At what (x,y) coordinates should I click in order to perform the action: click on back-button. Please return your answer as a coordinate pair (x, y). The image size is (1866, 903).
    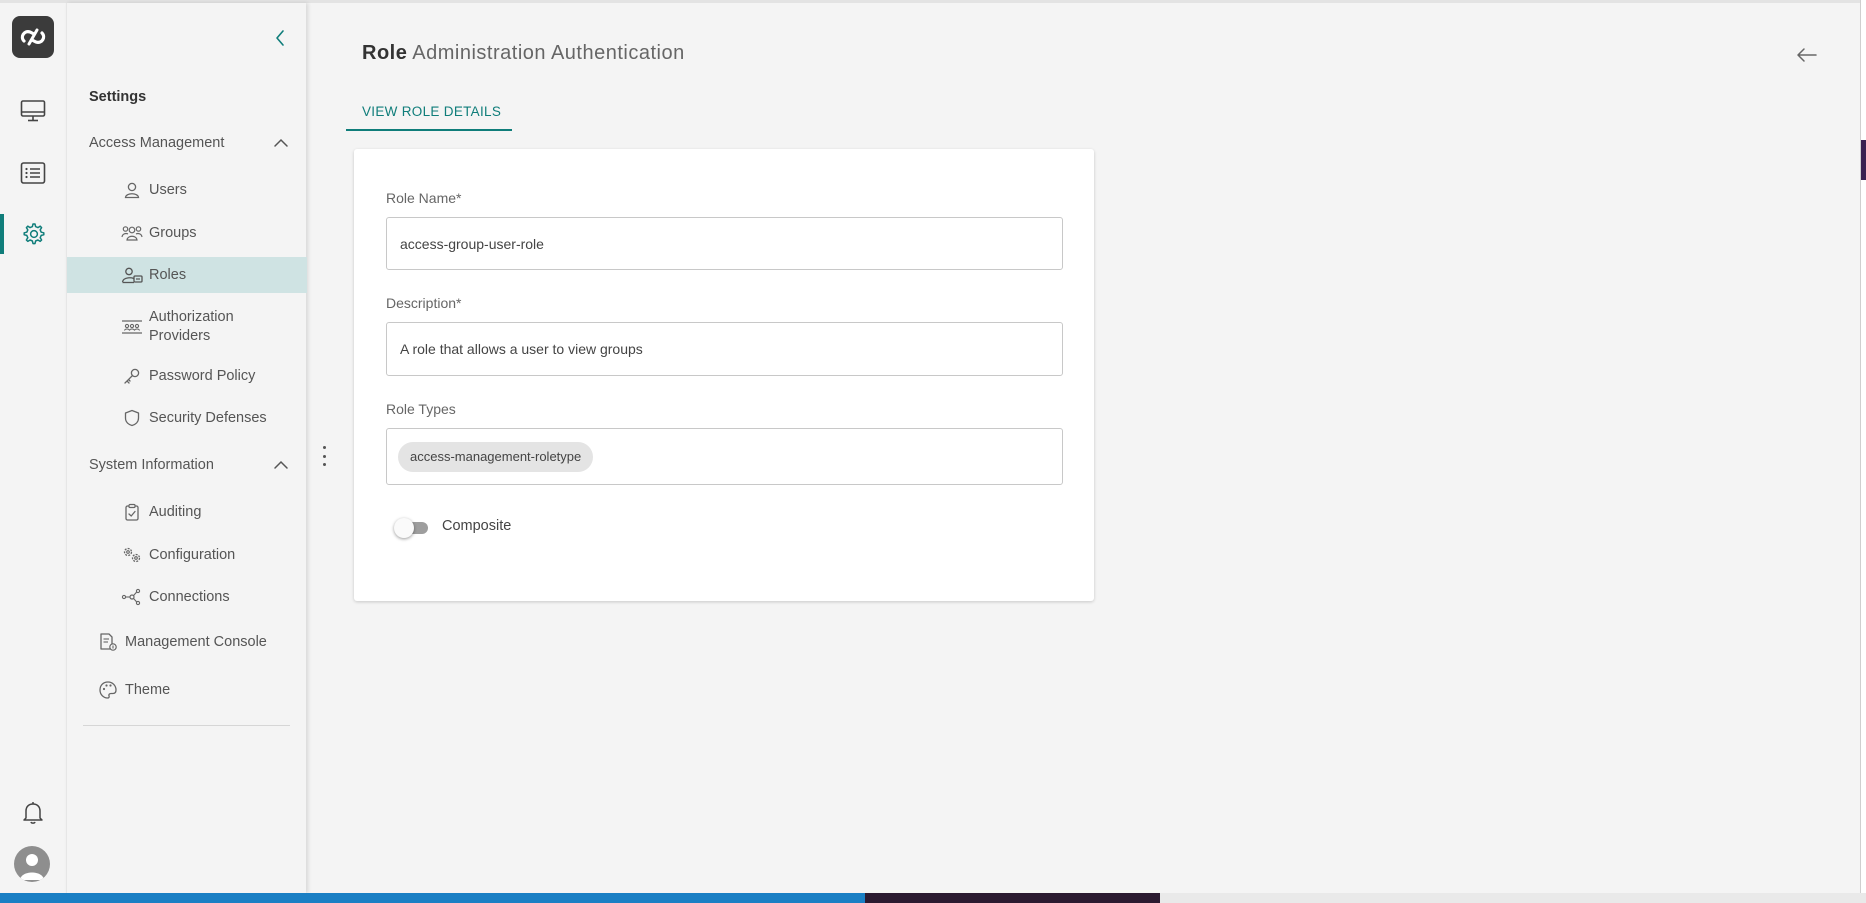
    Looking at the image, I should click on (1807, 55).